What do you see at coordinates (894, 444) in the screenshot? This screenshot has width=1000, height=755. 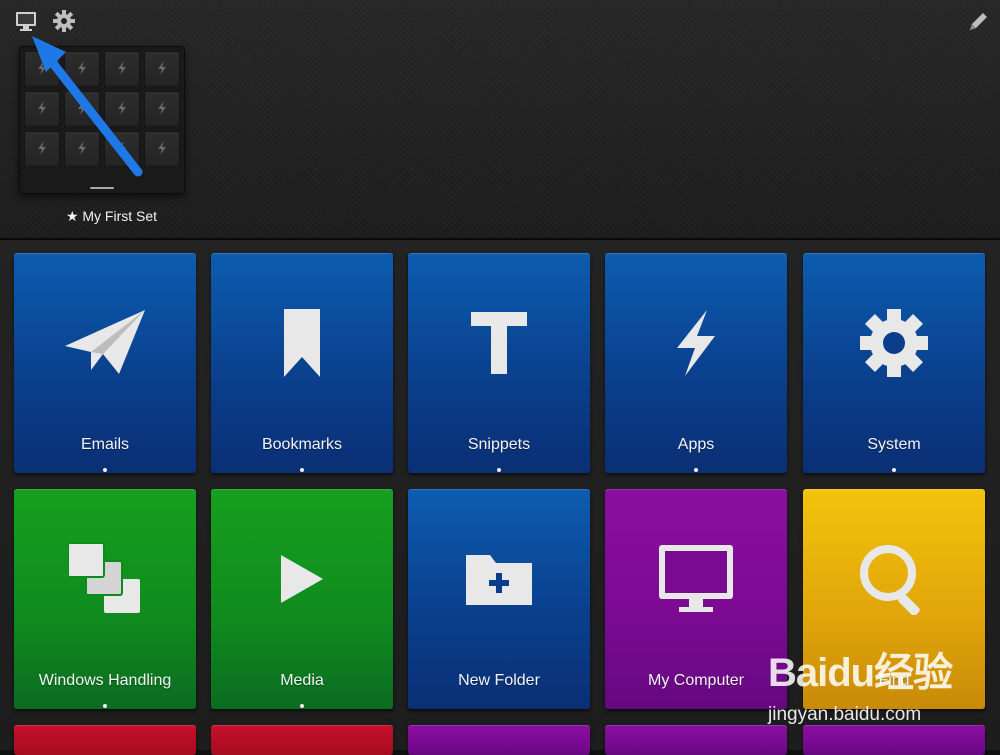 I see `tile-label: System` at bounding box center [894, 444].